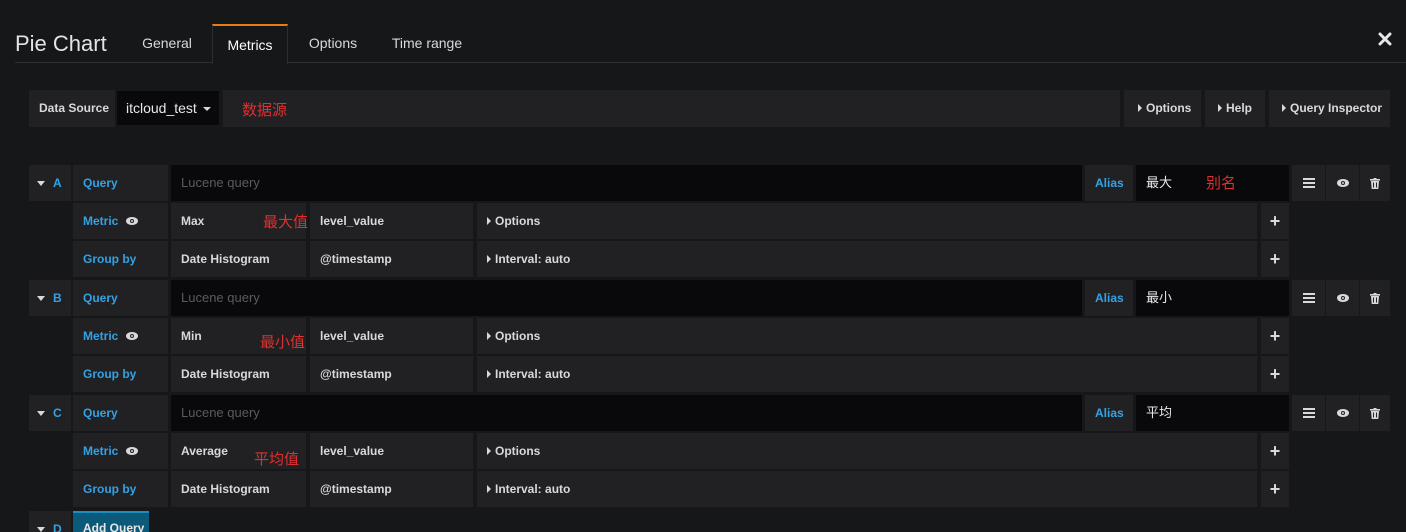  Describe the element at coordinates (1329, 108) in the screenshot. I see `query-inspector-button: Query Inspector` at that location.